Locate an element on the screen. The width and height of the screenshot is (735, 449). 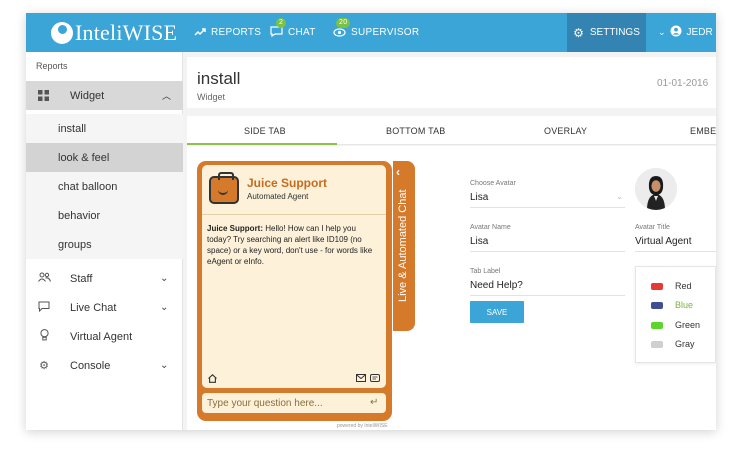
page-header: install Widget 01-01-2016 is located at coordinates (451, 82).